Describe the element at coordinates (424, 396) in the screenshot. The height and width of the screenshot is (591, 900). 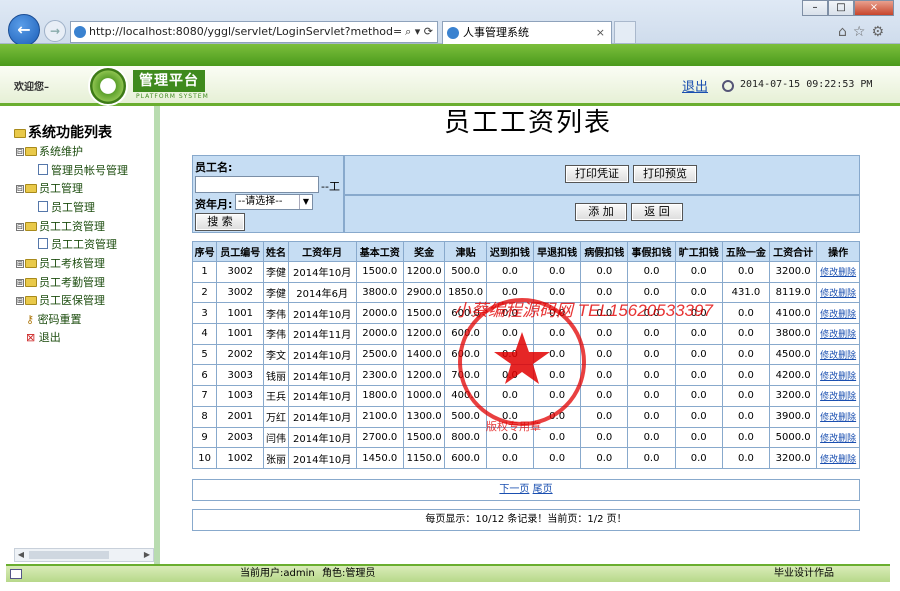
I see `table-cell: 1000.0` at that location.